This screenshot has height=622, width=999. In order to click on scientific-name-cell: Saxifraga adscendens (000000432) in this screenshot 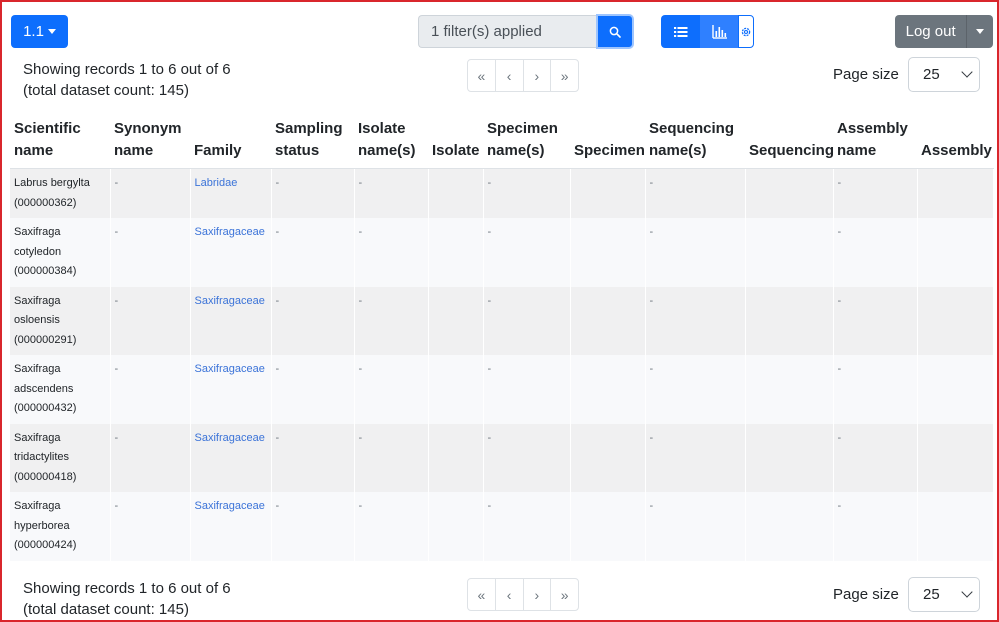, I will do `click(60, 389)`.